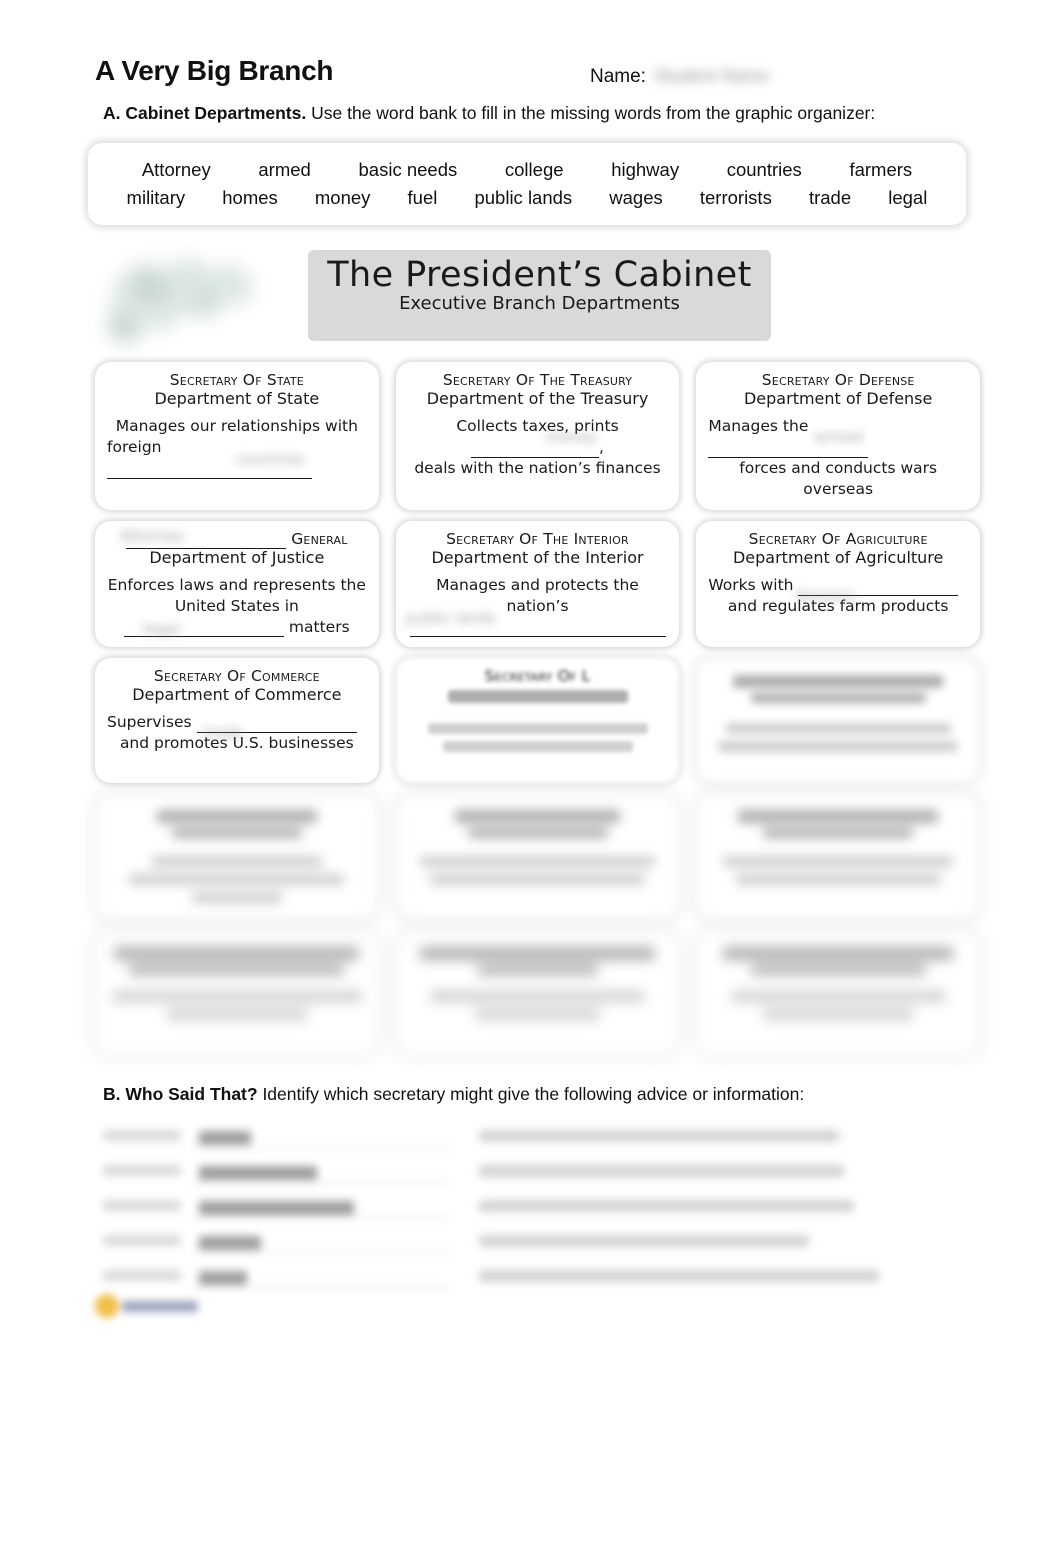 Image resolution: width=1062 pixels, height=1556 pixels. I want to click on logo-mark-icon, so click(107, 1306).